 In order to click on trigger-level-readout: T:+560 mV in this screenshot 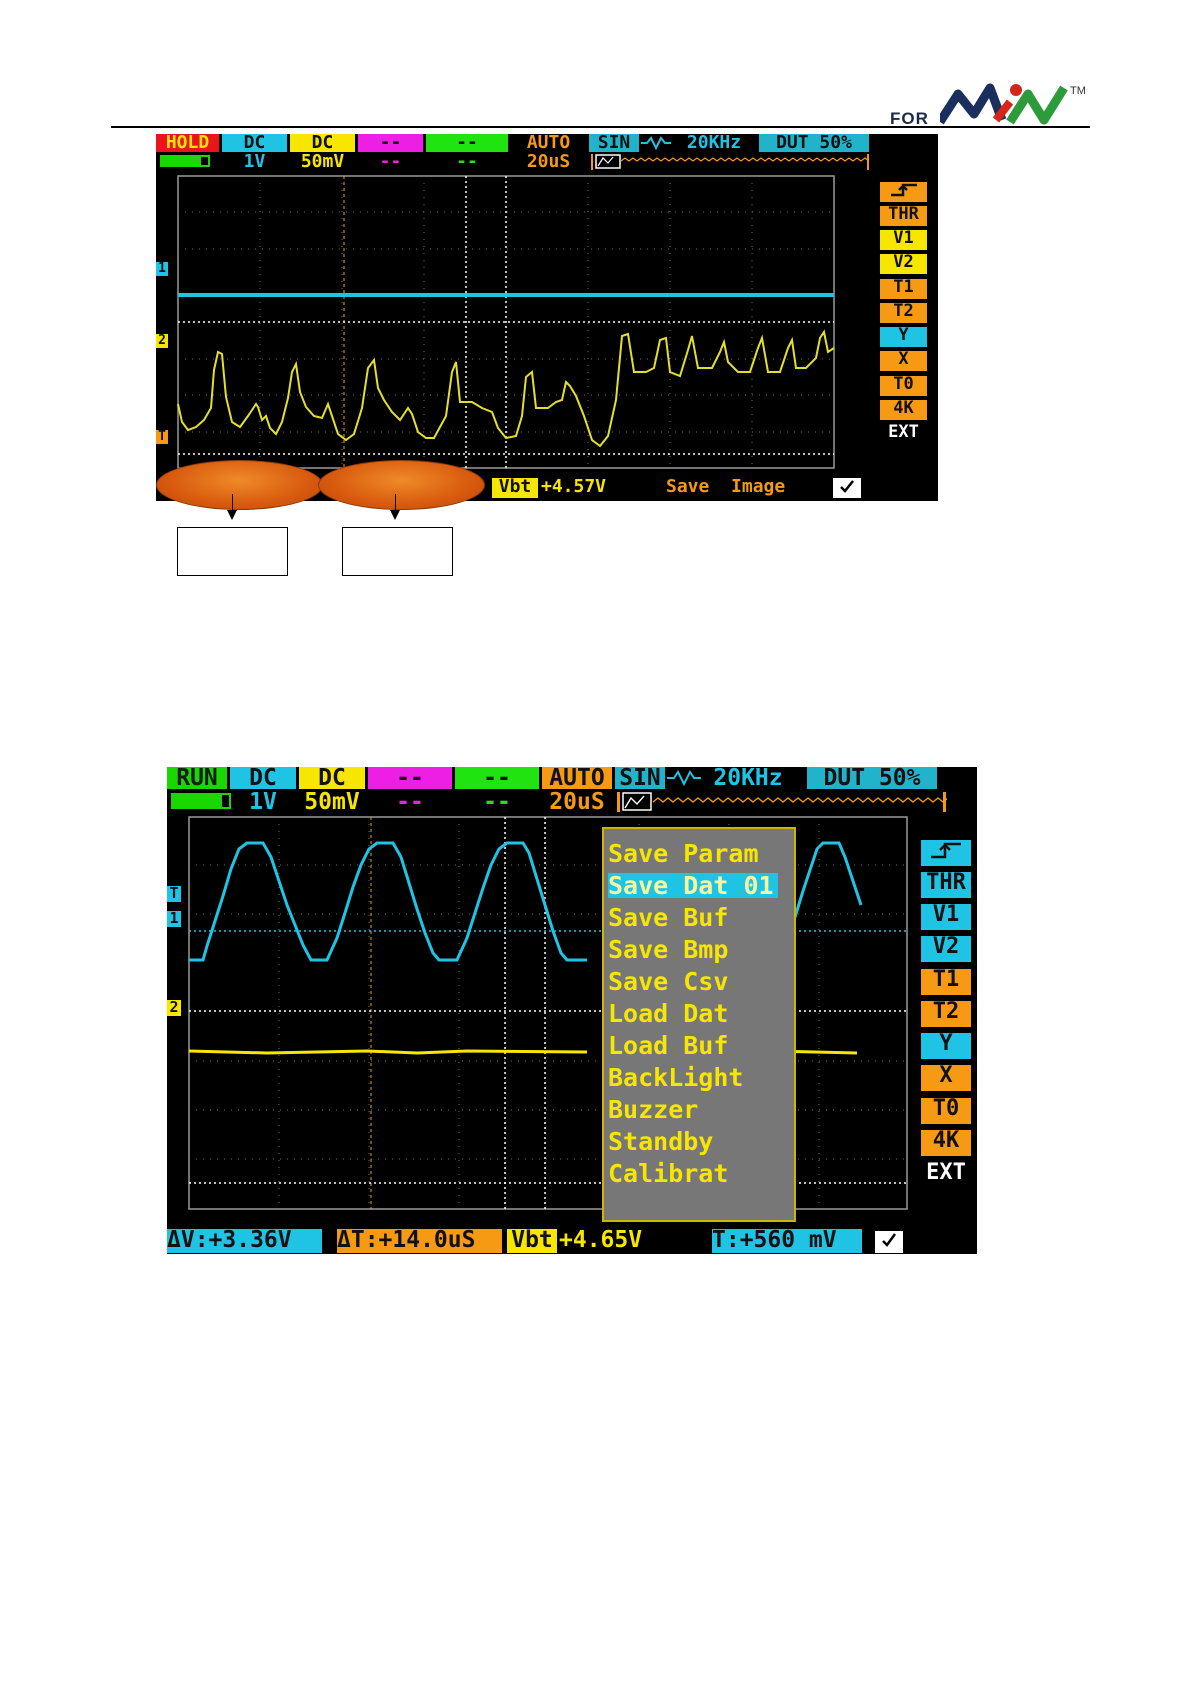, I will do `click(787, 1241)`.